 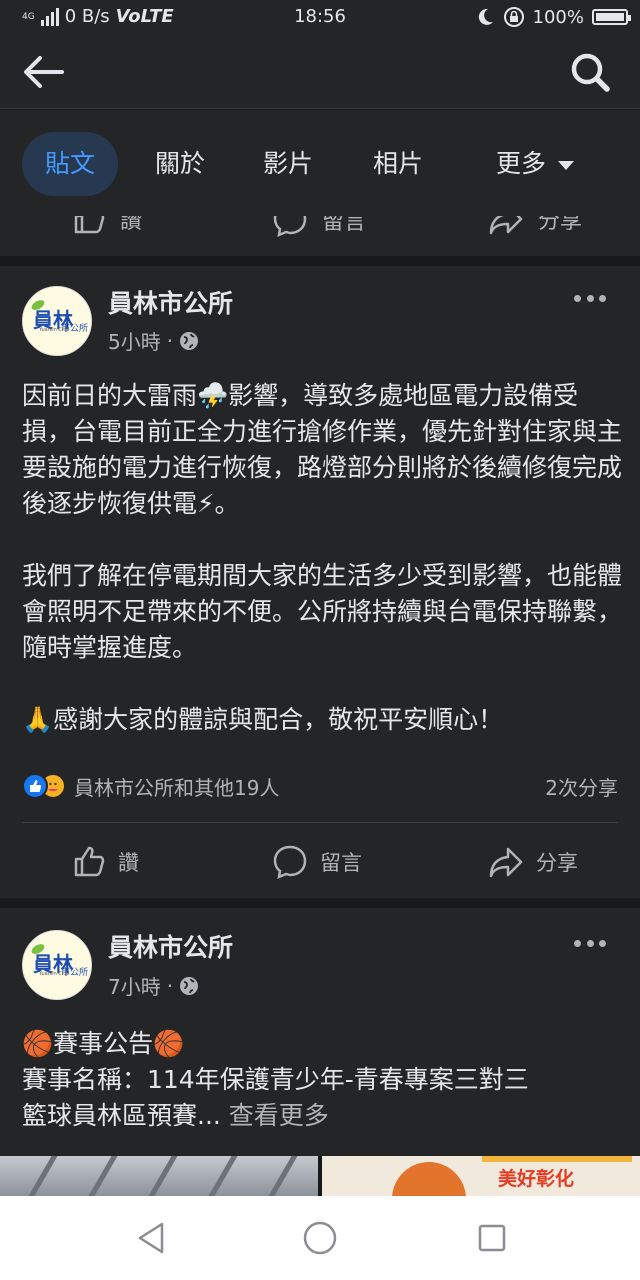 What do you see at coordinates (341, 863) in the screenshot?
I see `comment-label: 留言` at bounding box center [341, 863].